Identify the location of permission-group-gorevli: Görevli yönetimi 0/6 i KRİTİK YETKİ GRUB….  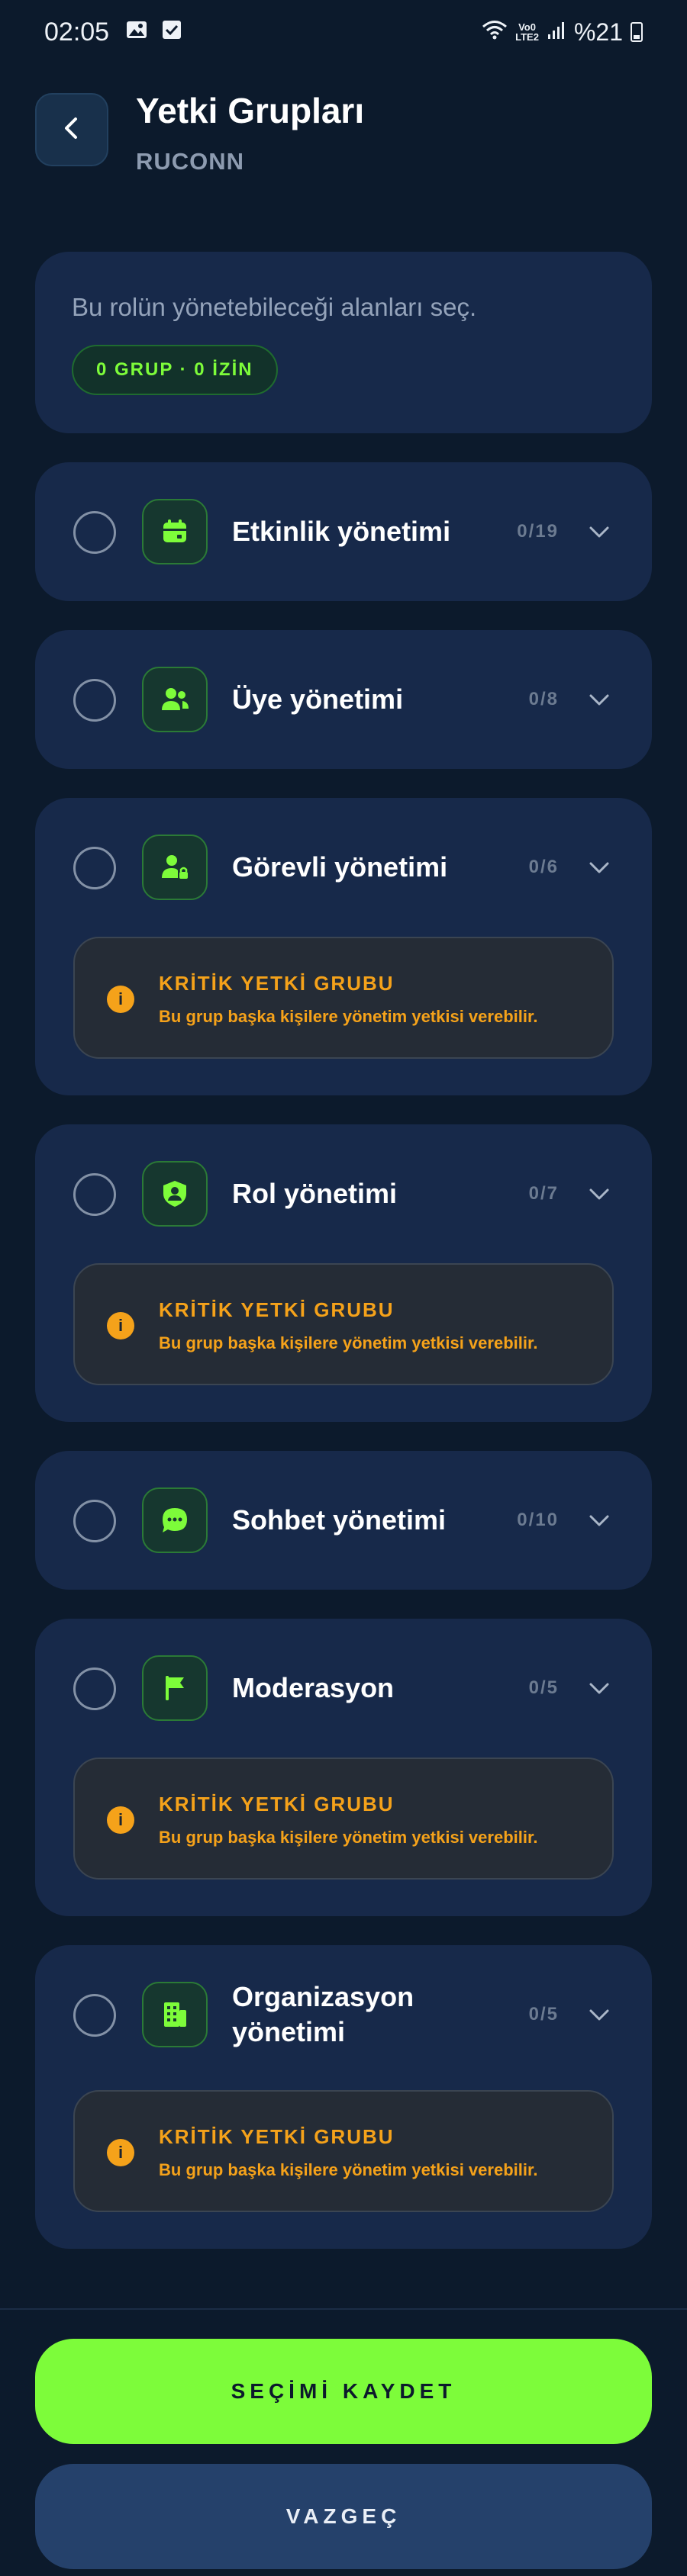
(343, 947).